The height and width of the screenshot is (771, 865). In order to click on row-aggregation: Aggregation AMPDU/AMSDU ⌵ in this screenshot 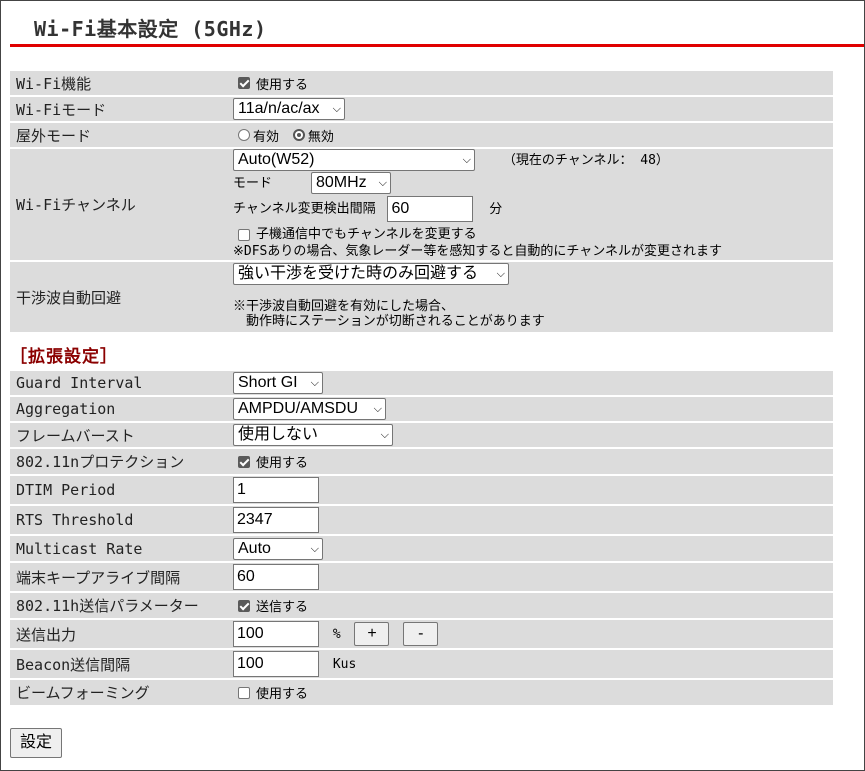, I will do `click(421, 409)`.